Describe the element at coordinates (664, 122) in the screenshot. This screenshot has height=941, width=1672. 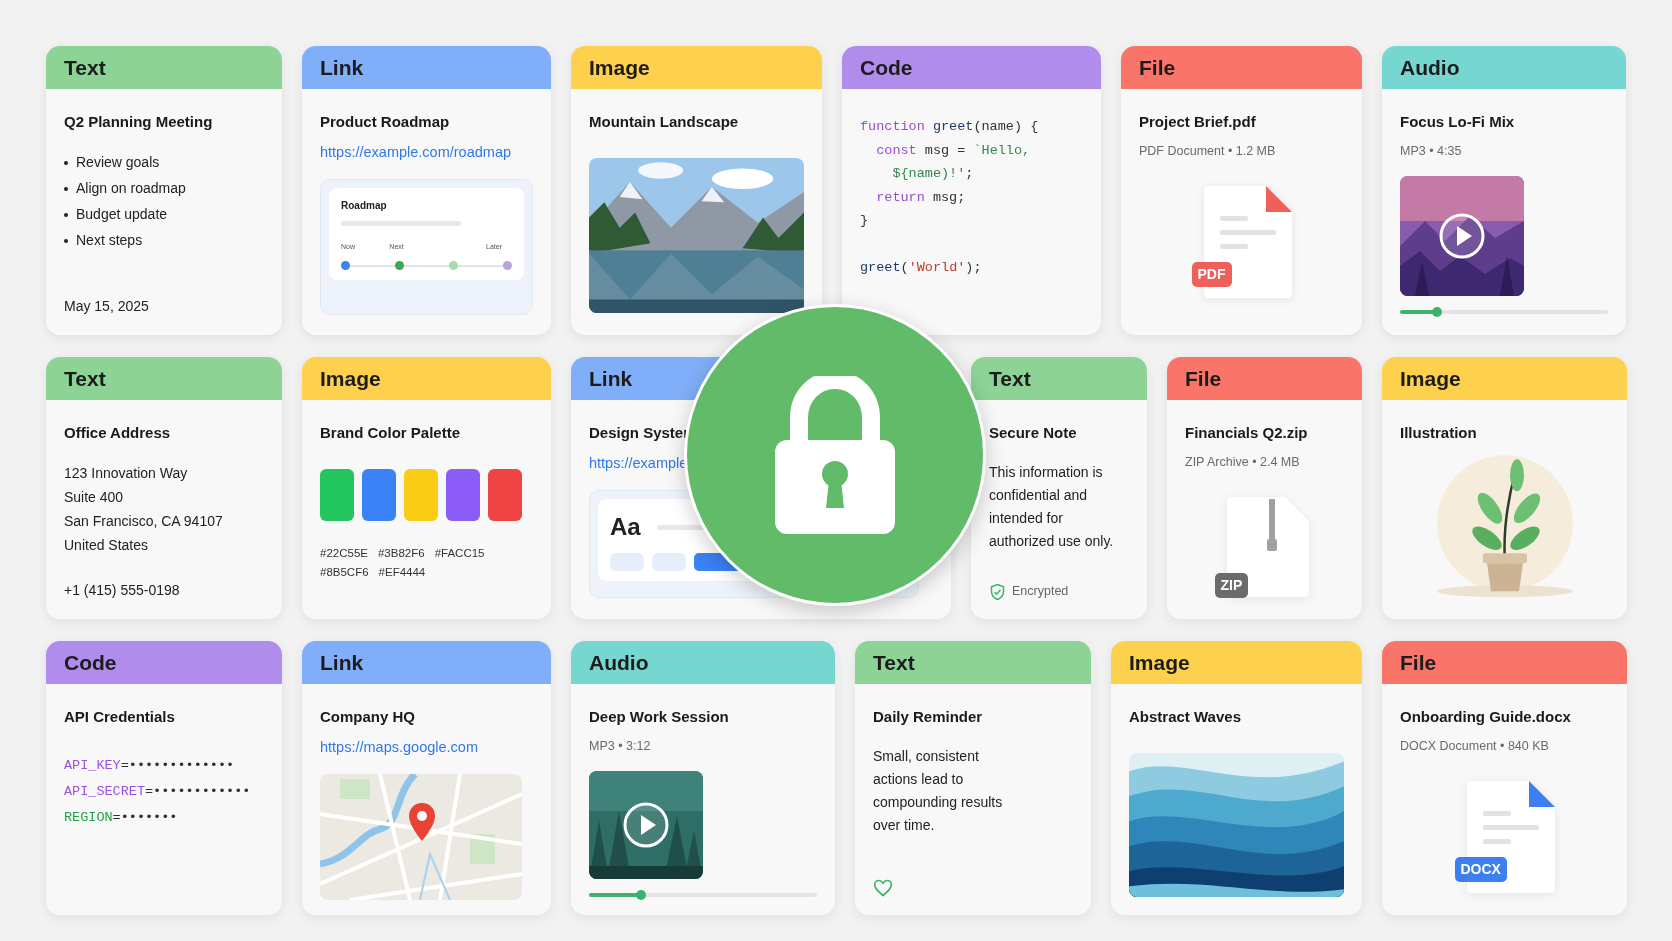
I see `card-title: Mountain Landscape` at that location.